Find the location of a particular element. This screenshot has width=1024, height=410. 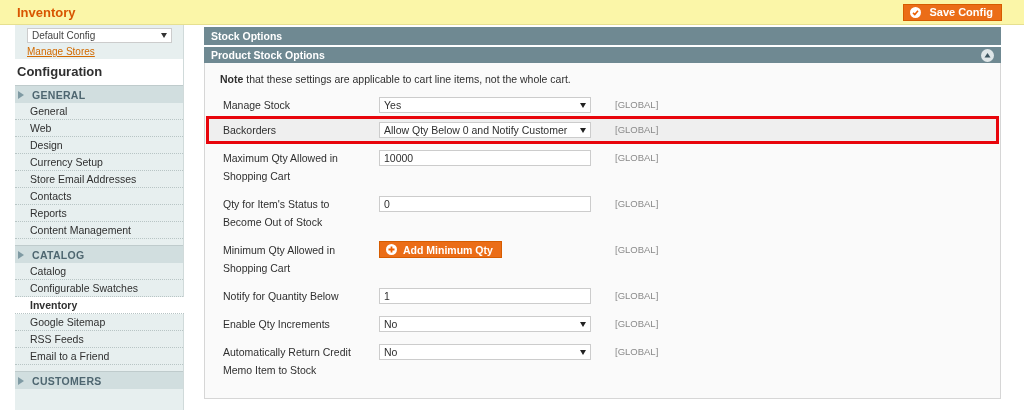

sidebar-item: Design is located at coordinates (99, 145).